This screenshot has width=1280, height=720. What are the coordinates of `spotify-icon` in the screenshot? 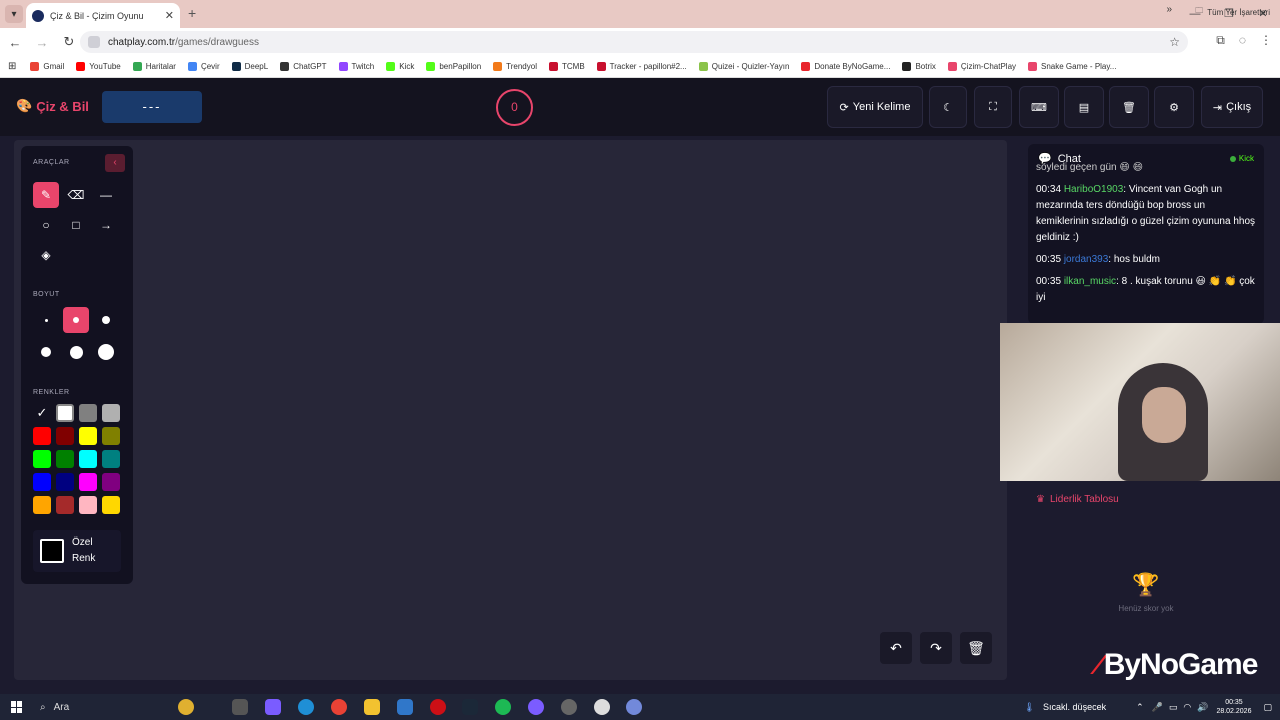 It's located at (503, 707).